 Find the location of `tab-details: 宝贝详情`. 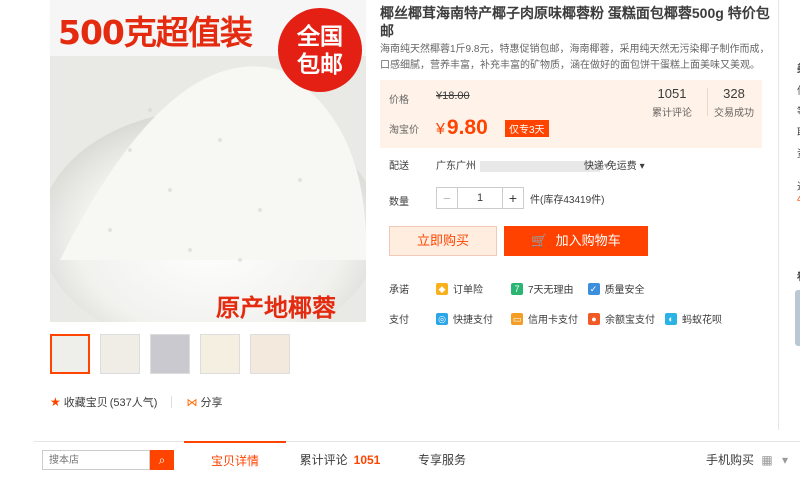

tab-details: 宝贝详情 is located at coordinates (235, 460).